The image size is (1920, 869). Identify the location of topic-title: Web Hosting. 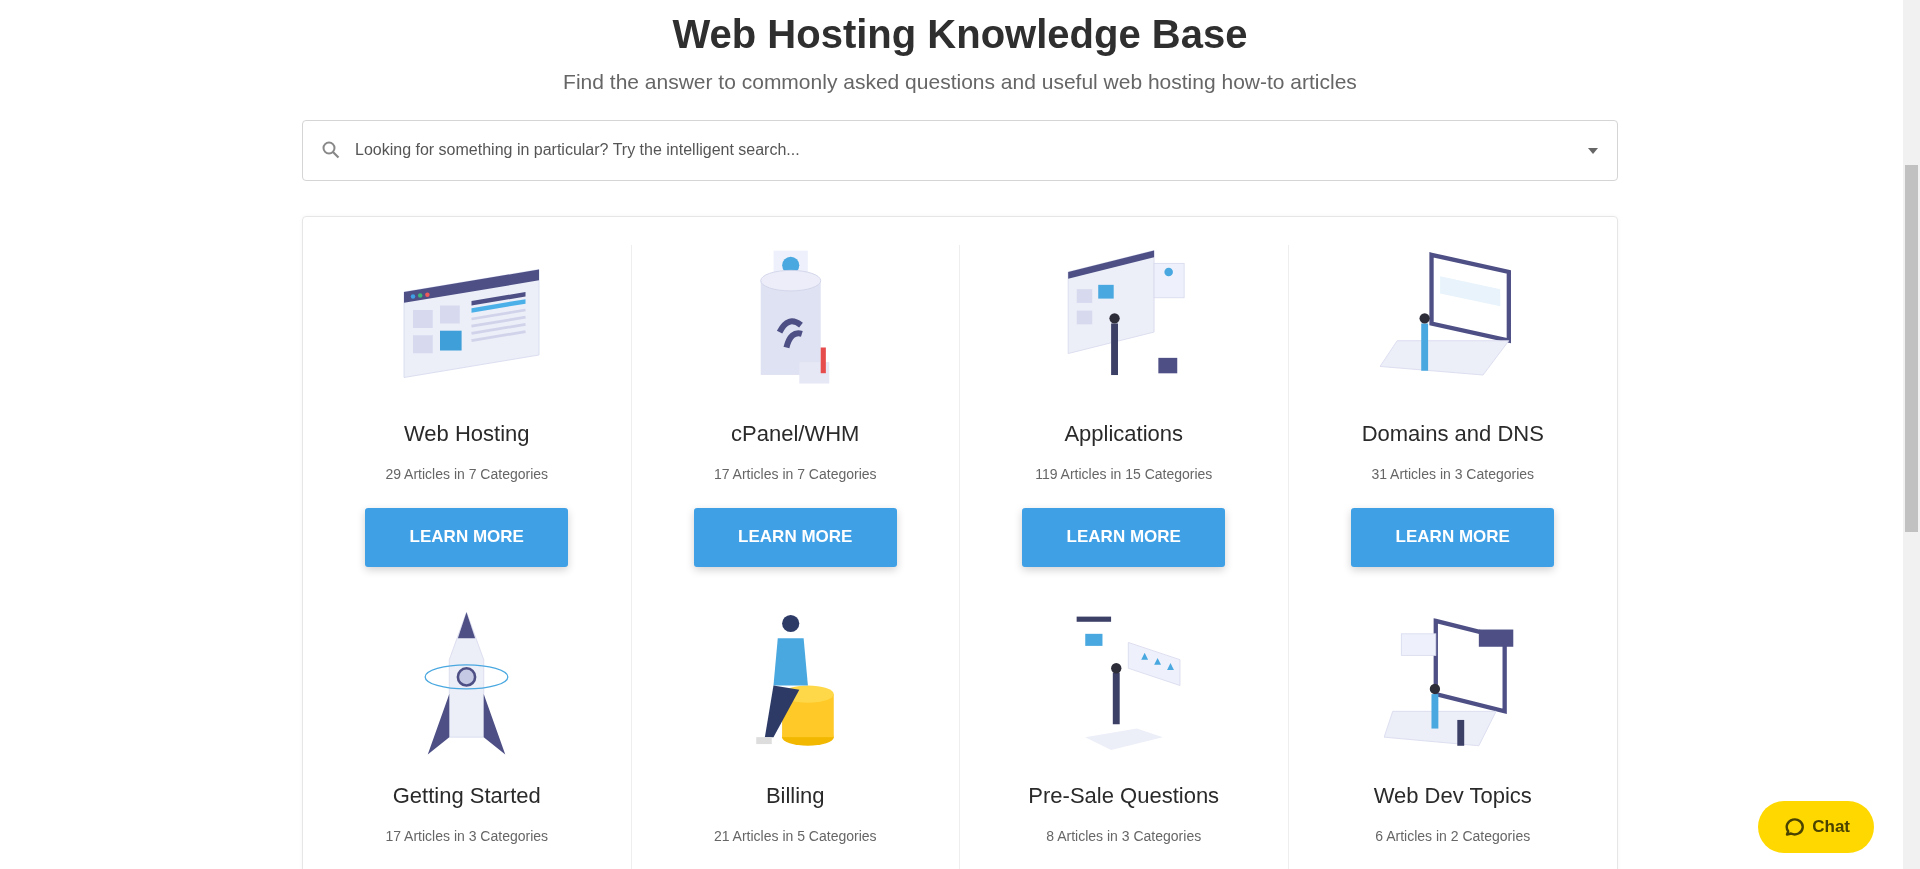
(466, 433).